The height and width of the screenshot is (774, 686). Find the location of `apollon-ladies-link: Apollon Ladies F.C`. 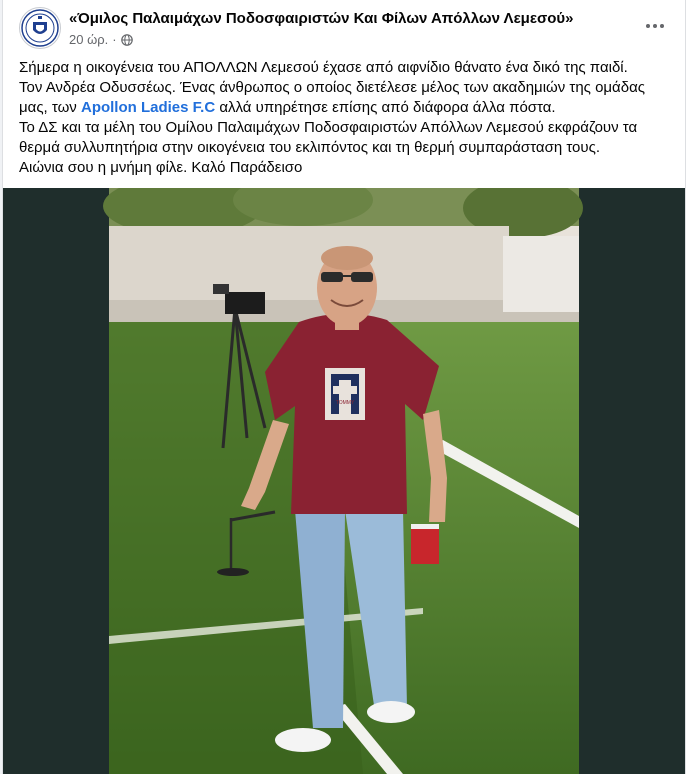

apollon-ladies-link: Apollon Ladies F.C is located at coordinates (148, 107).